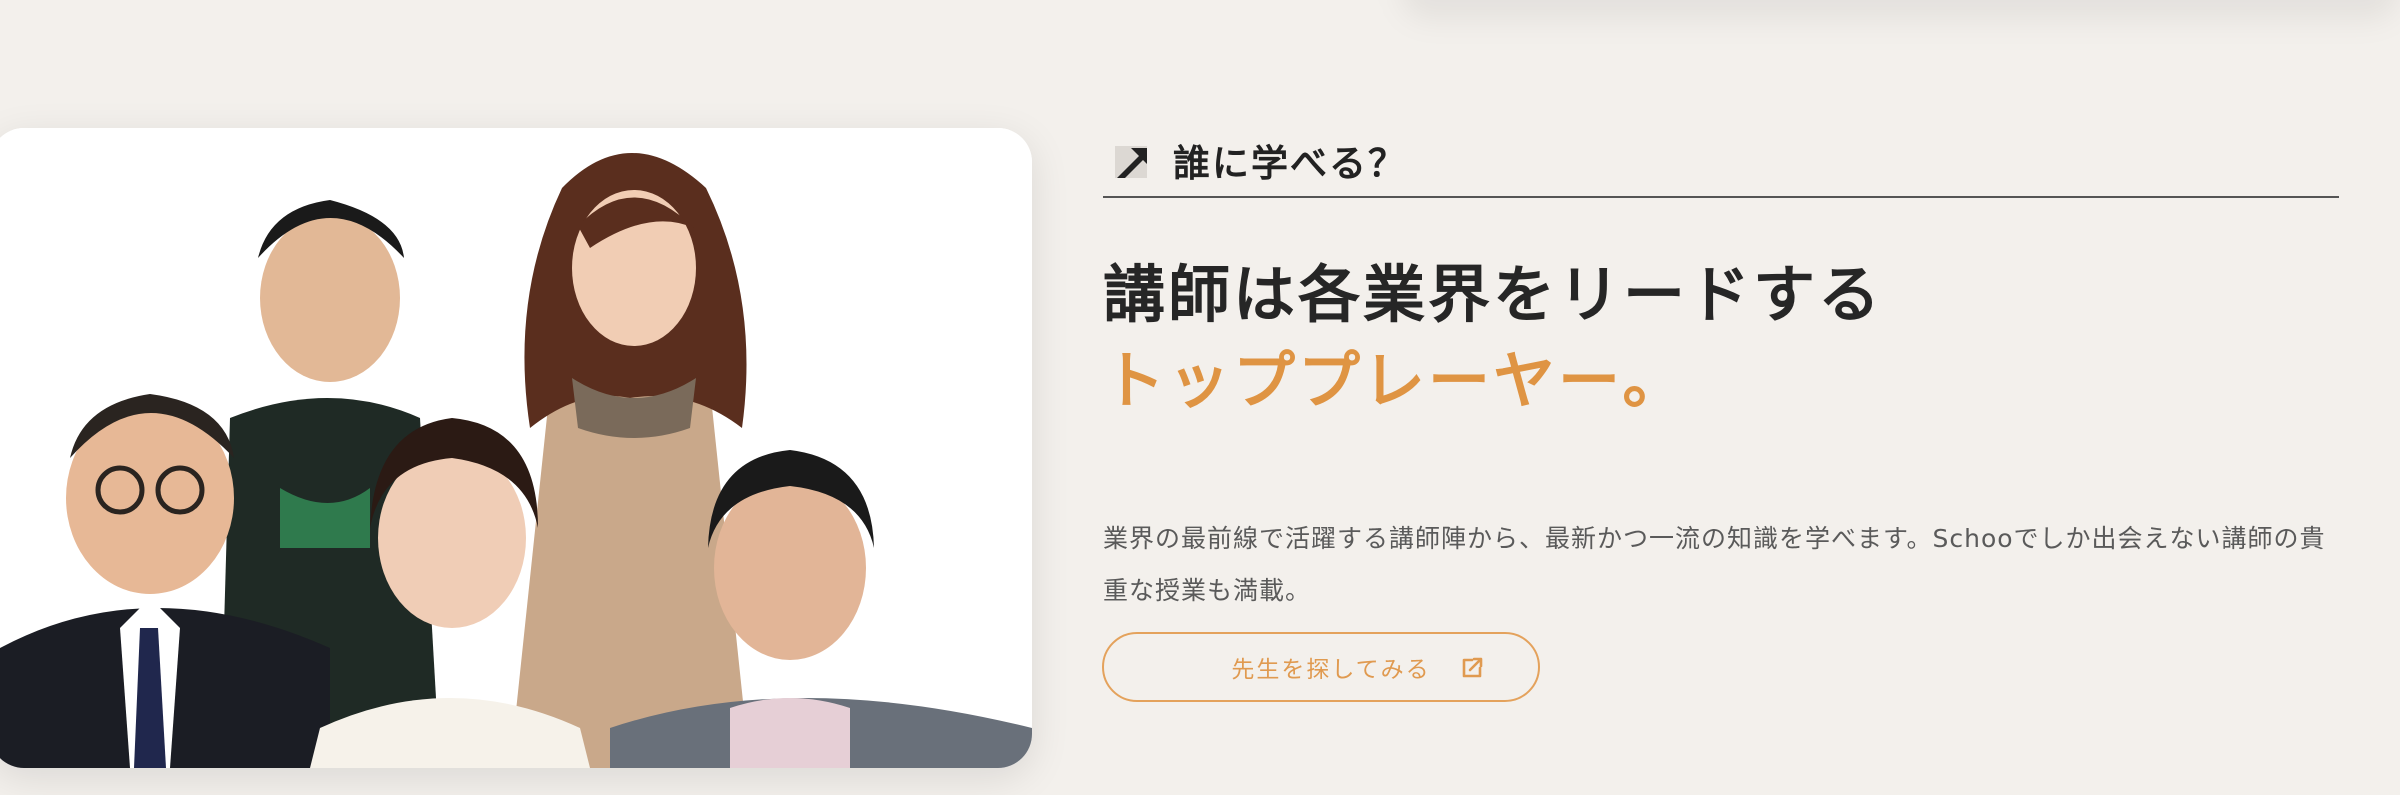 The image size is (2400, 795). Describe the element at coordinates (1493, 338) in the screenshot. I see `page-headline: 講師は各業界をリードする トッププレーヤー。` at that location.